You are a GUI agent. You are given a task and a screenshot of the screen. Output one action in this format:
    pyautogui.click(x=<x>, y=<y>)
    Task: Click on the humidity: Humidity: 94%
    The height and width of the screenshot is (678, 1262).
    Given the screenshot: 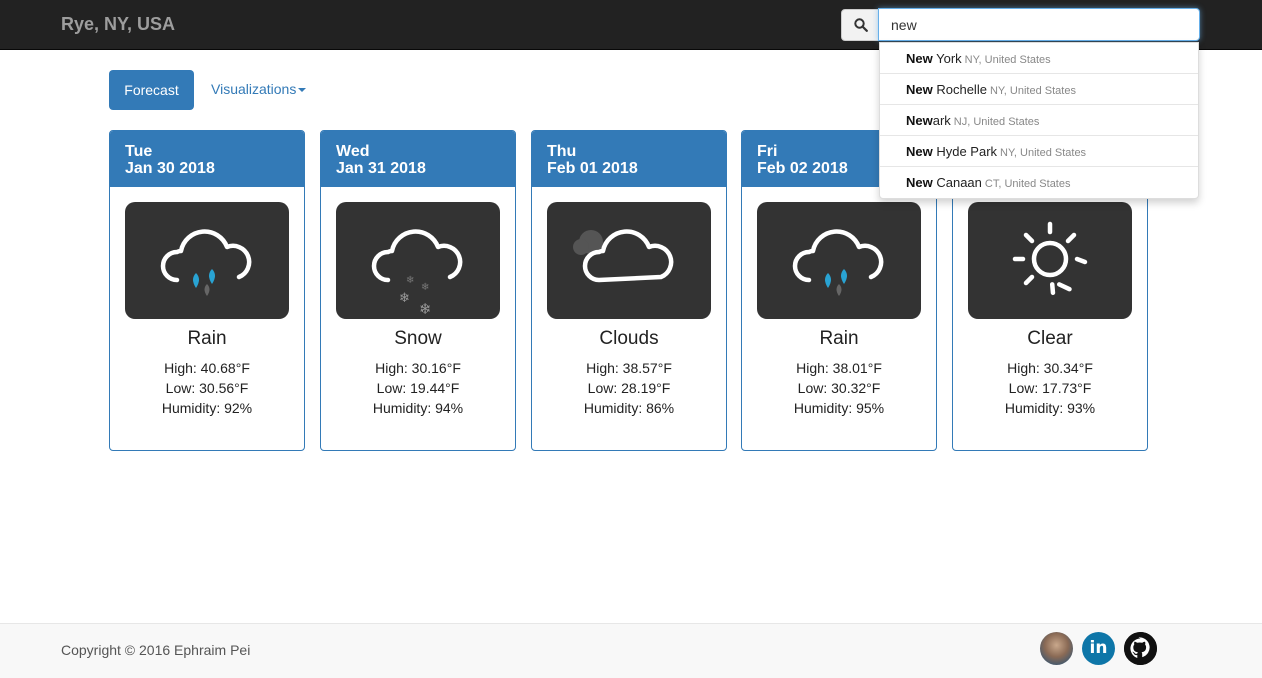 What is the action you would take?
    pyautogui.click(x=418, y=408)
    